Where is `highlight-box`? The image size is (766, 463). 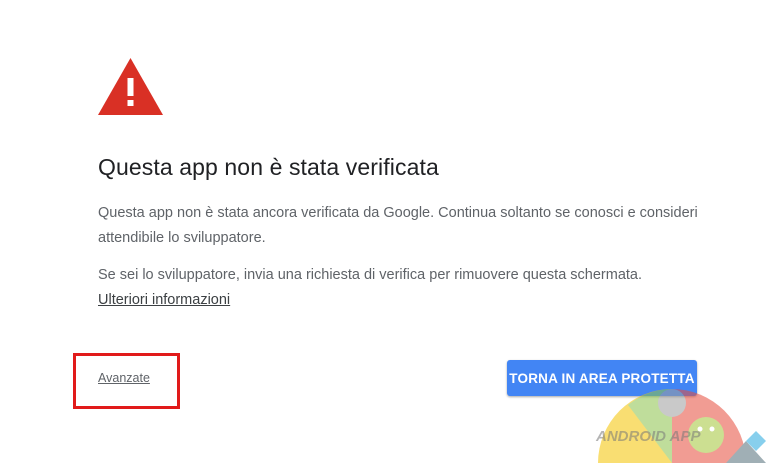
highlight-box is located at coordinates (126, 381).